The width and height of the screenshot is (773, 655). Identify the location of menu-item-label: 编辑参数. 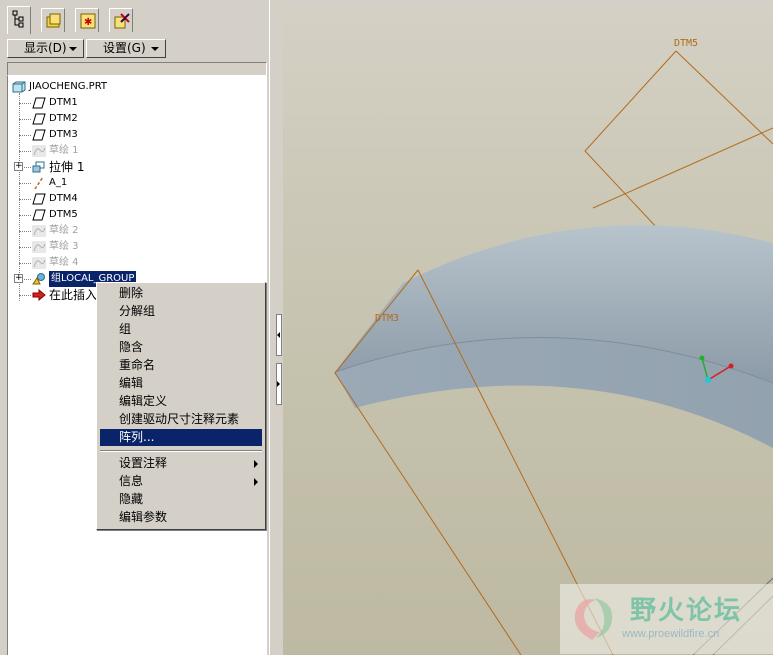
(143, 517).